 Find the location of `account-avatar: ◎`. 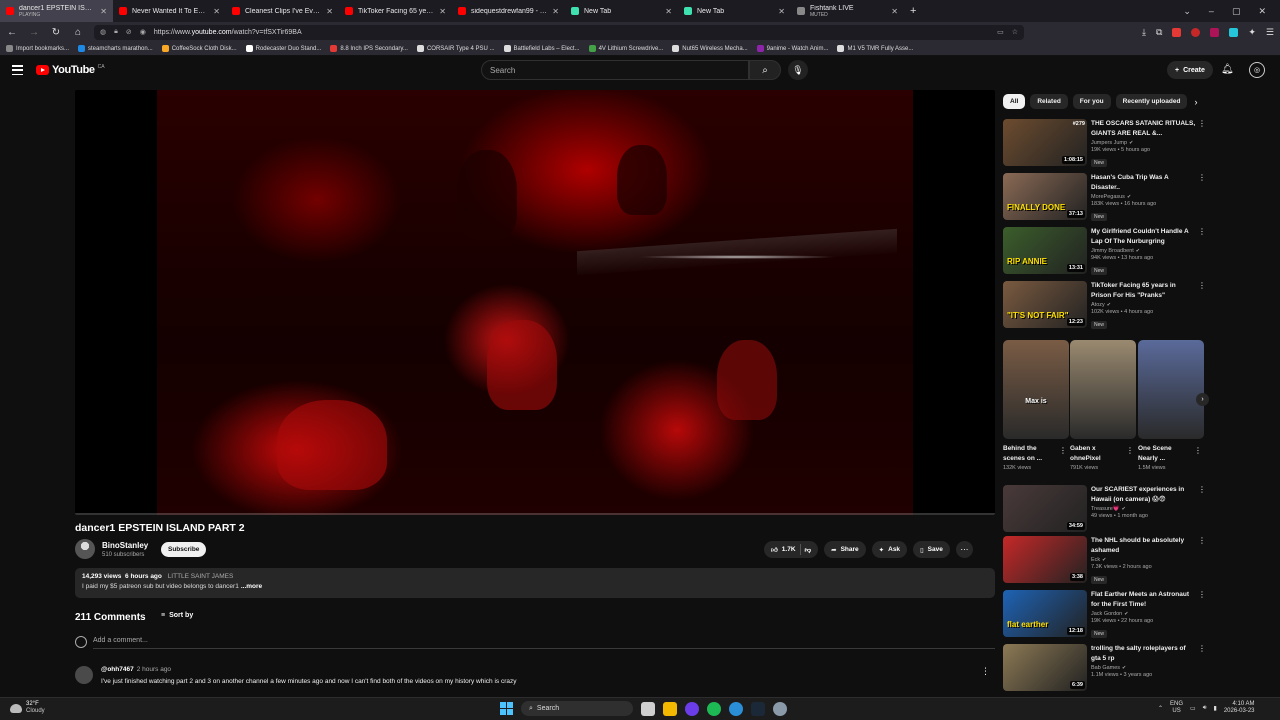

account-avatar: ◎ is located at coordinates (1257, 70).